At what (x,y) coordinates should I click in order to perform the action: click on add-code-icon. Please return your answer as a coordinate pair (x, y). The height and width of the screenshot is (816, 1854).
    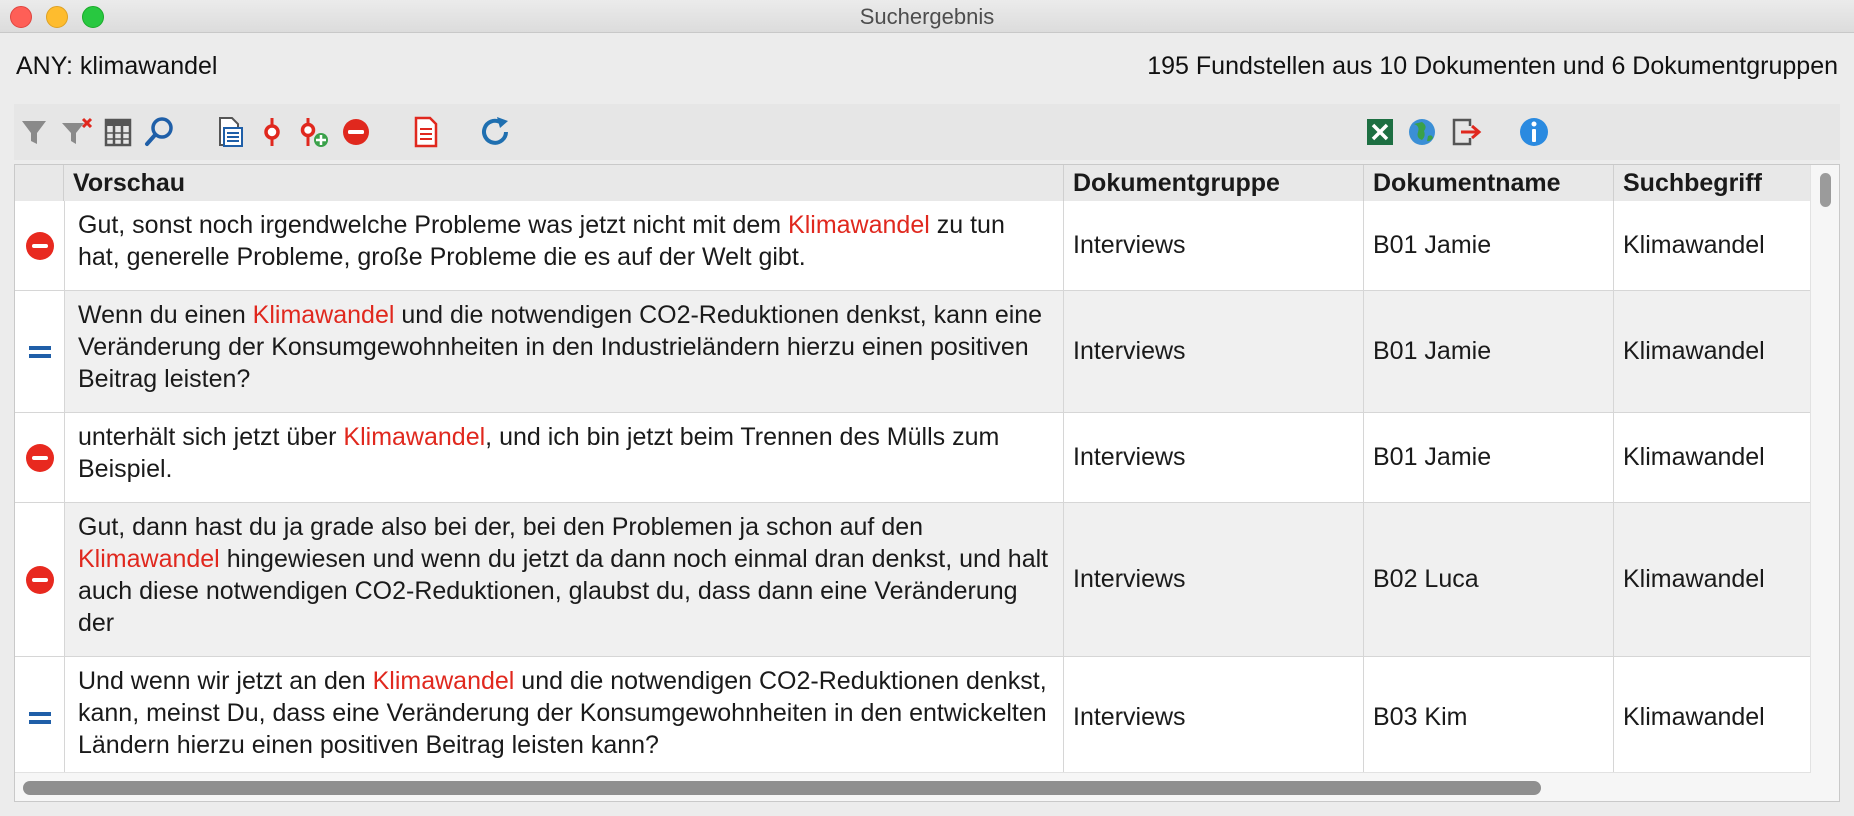
    Looking at the image, I should click on (314, 132).